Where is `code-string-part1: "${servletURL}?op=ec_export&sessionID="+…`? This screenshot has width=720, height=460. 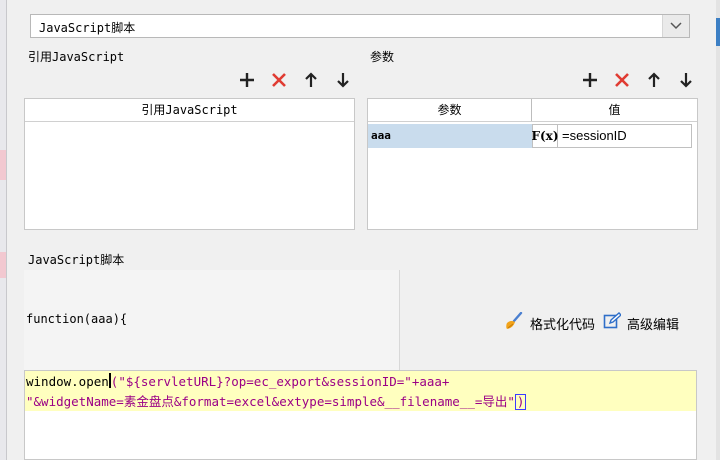 code-string-part1: "${servletURL}?op=ec_export&sessionID="+… is located at coordinates (284, 381).